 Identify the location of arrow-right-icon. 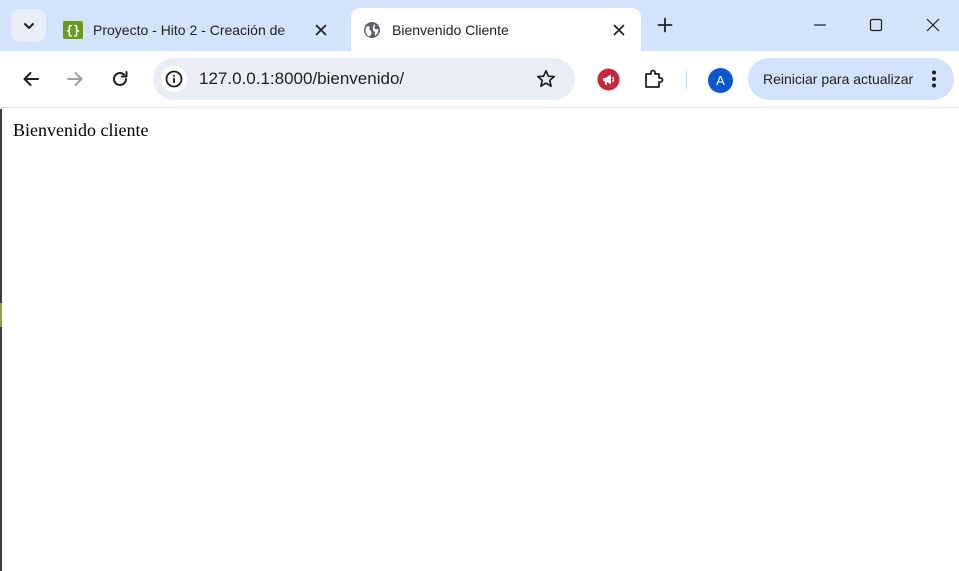
(75, 79).